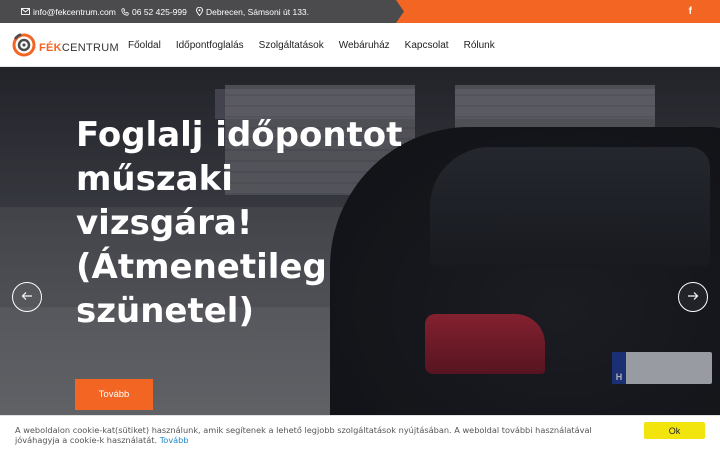 The height and width of the screenshot is (450, 720). What do you see at coordinates (159, 11) in the screenshot?
I see `phone-text: 06 52 425-999` at bounding box center [159, 11].